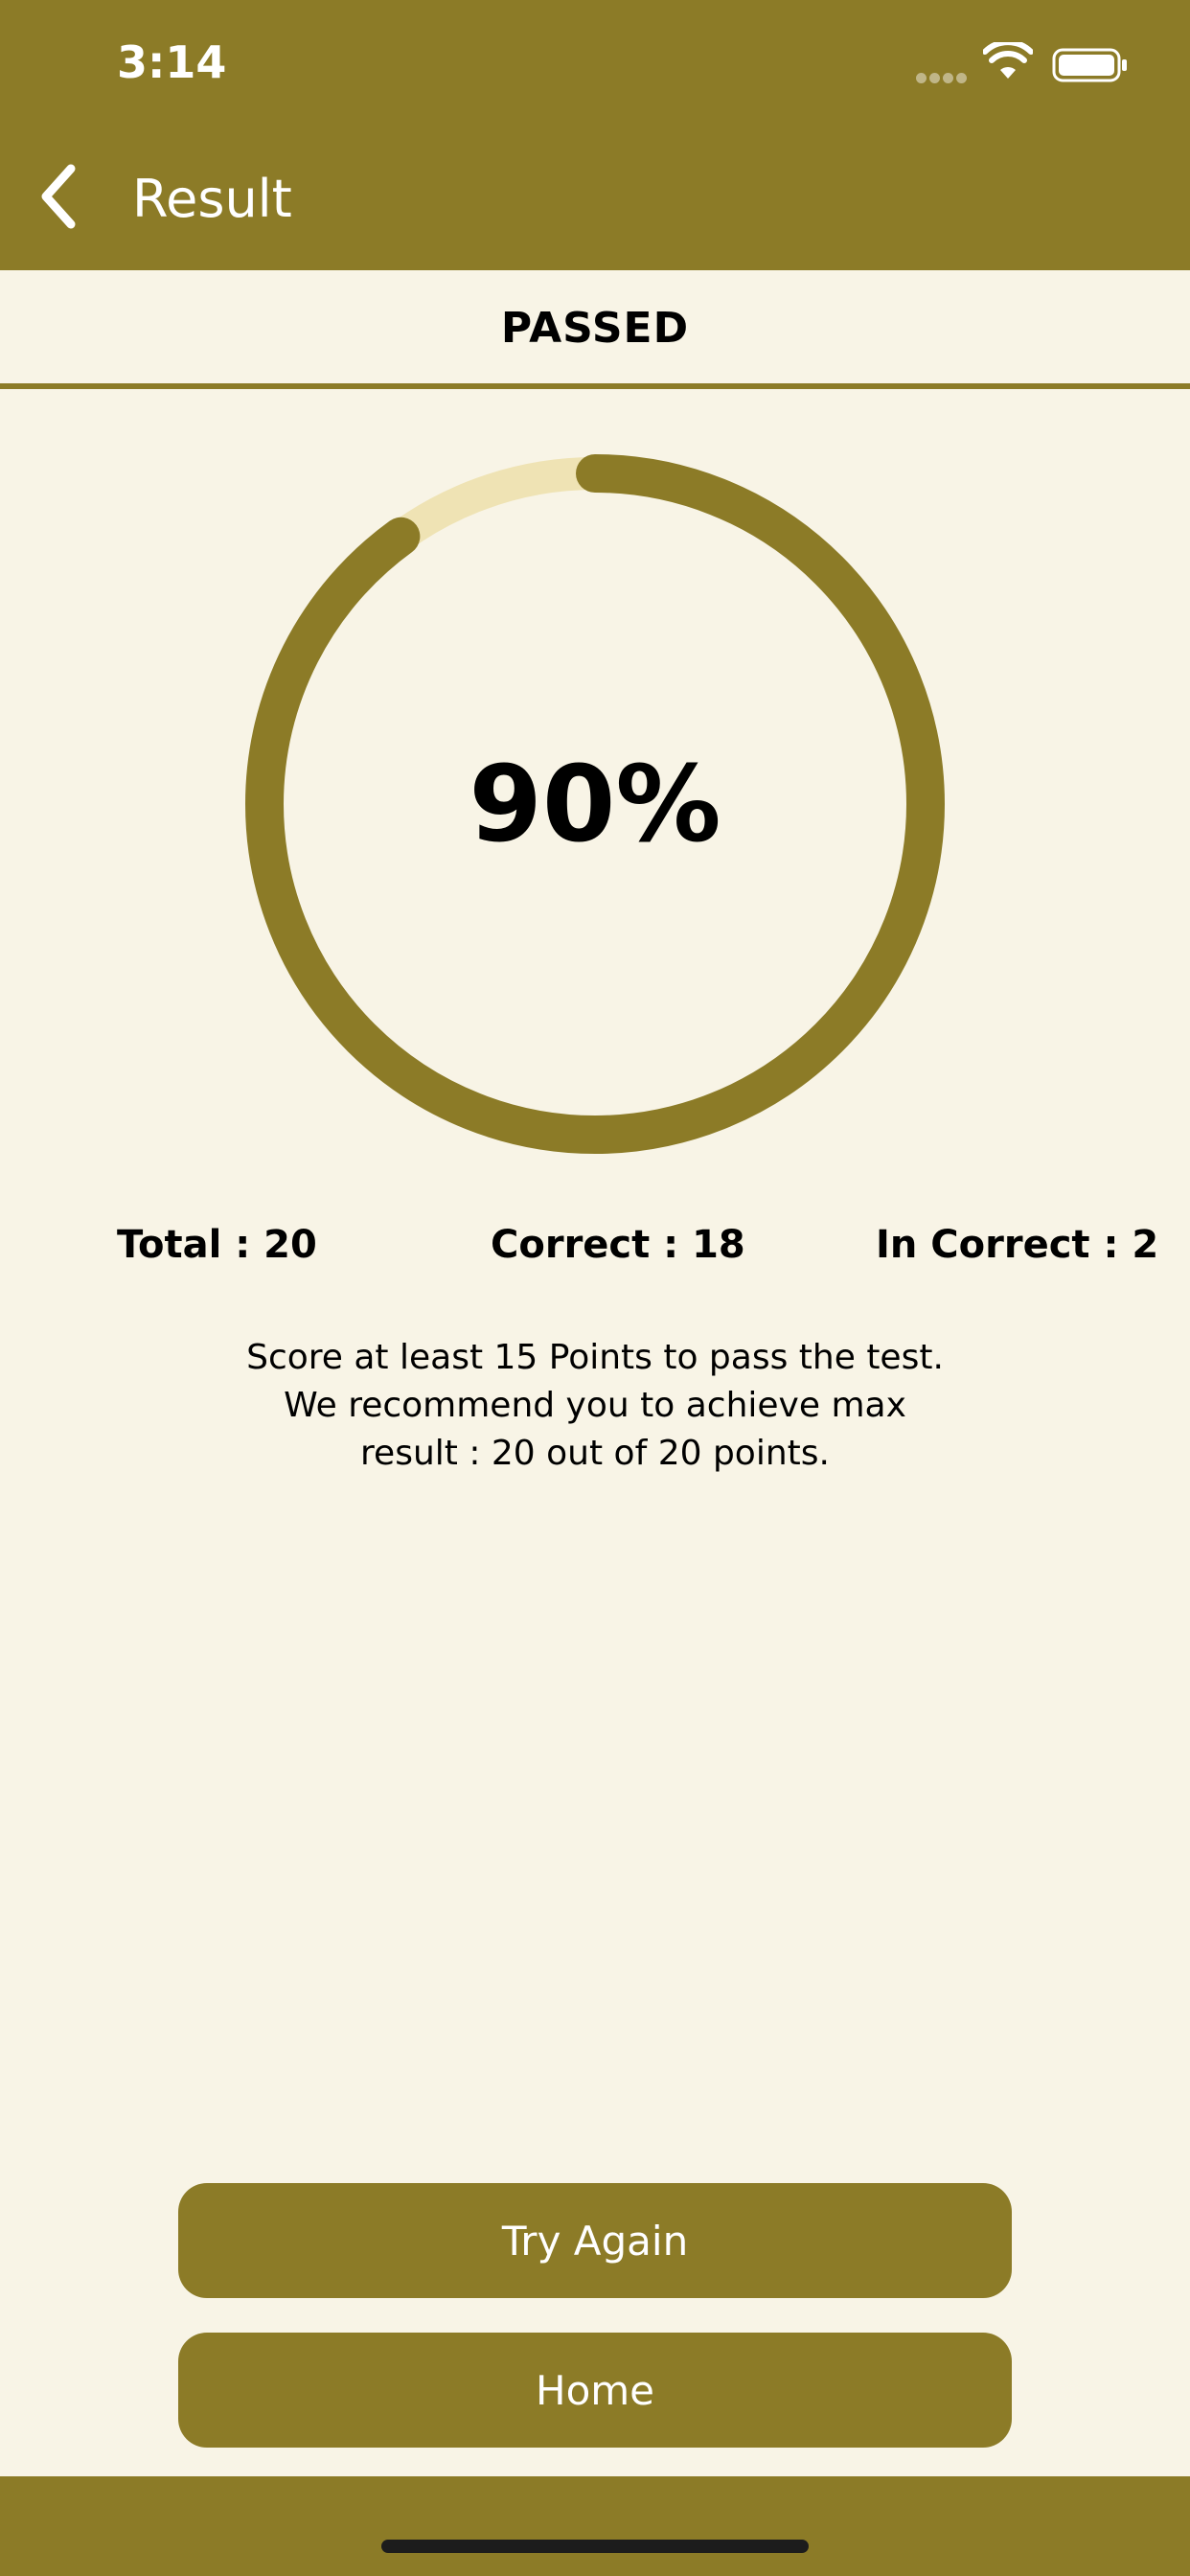 The height and width of the screenshot is (2576, 1190). What do you see at coordinates (1090, 65) in the screenshot?
I see `battery-icon` at bounding box center [1090, 65].